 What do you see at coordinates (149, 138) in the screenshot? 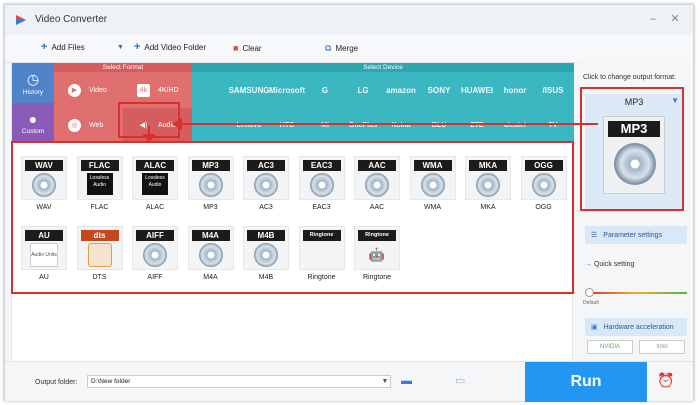
I see `arrow-down-icon` at bounding box center [149, 138].